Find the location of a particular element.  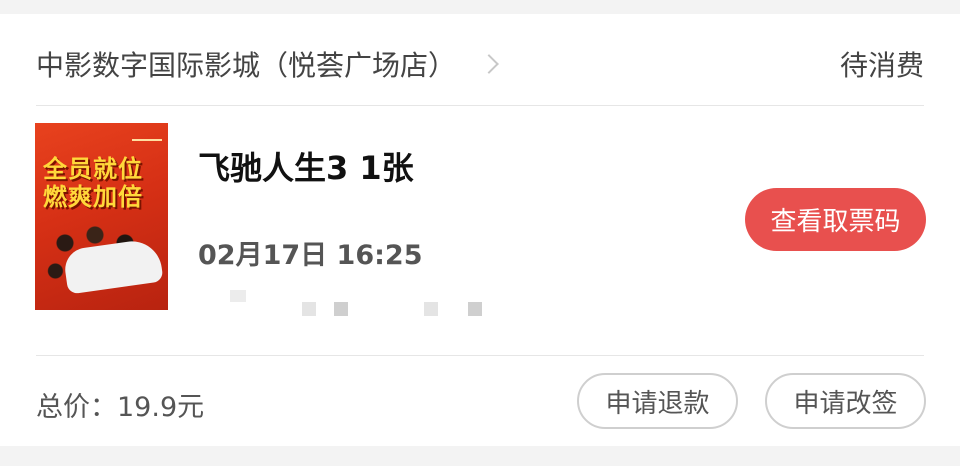

cinema-name: 中影数字国际影城（悦荟广场店） is located at coordinates (246, 65).